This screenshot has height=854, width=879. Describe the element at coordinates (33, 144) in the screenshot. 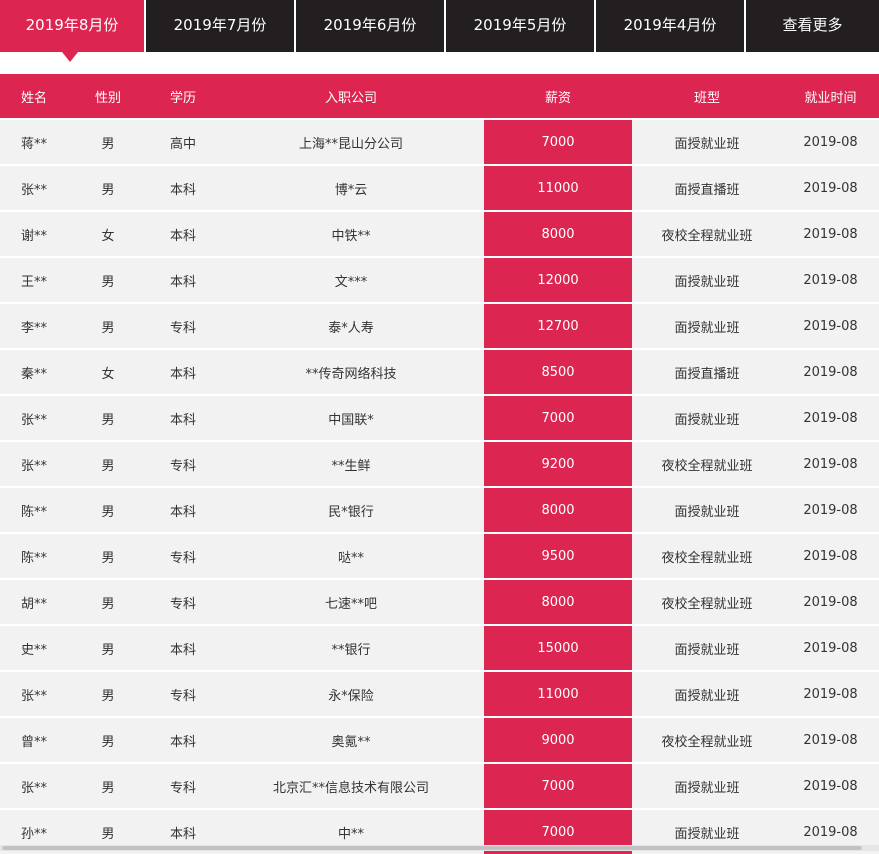

I see `cell-name: 蒋**` at that location.